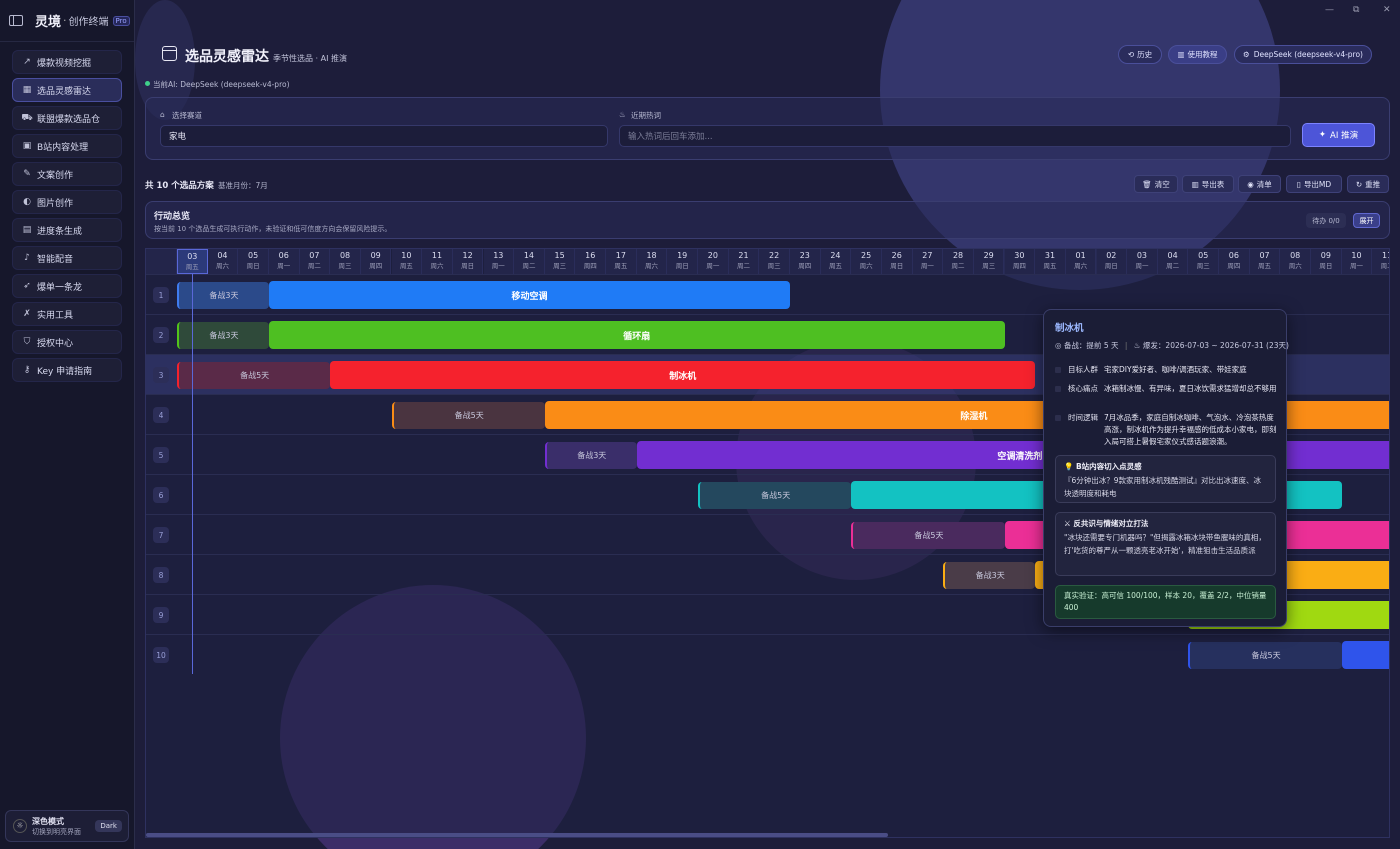  I want to click on ai-status: 当前AI: DeepSeek (deepseek-v4-pro), so click(221, 84).